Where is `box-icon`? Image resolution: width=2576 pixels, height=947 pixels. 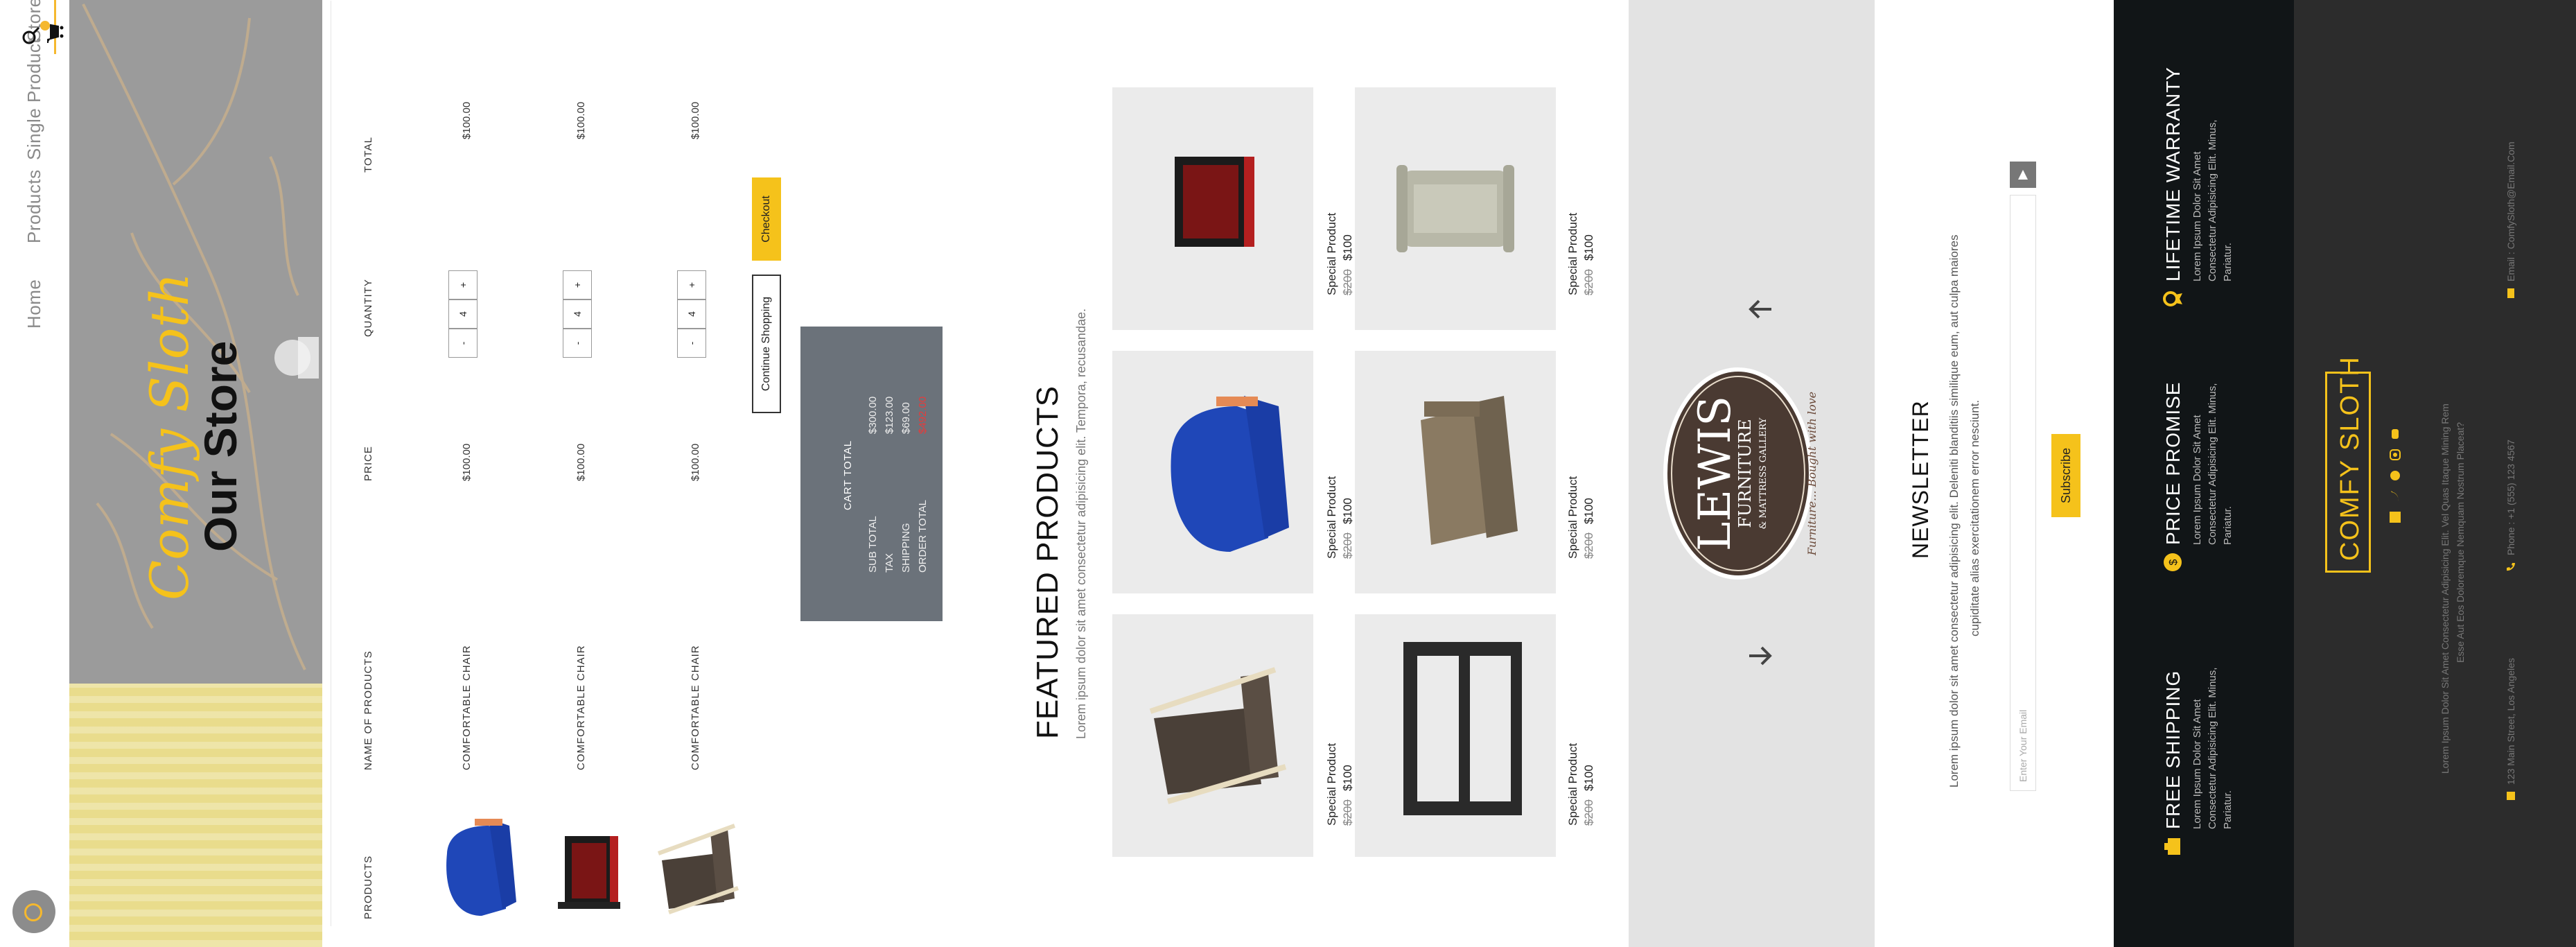
box-icon is located at coordinates (2172, 846).